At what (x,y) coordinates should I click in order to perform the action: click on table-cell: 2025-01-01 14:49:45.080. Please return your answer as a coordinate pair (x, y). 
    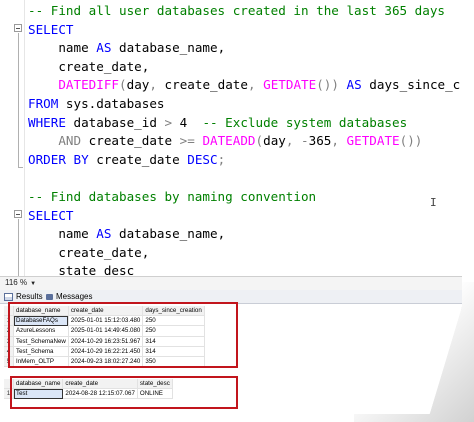
    Looking at the image, I should click on (106, 331).